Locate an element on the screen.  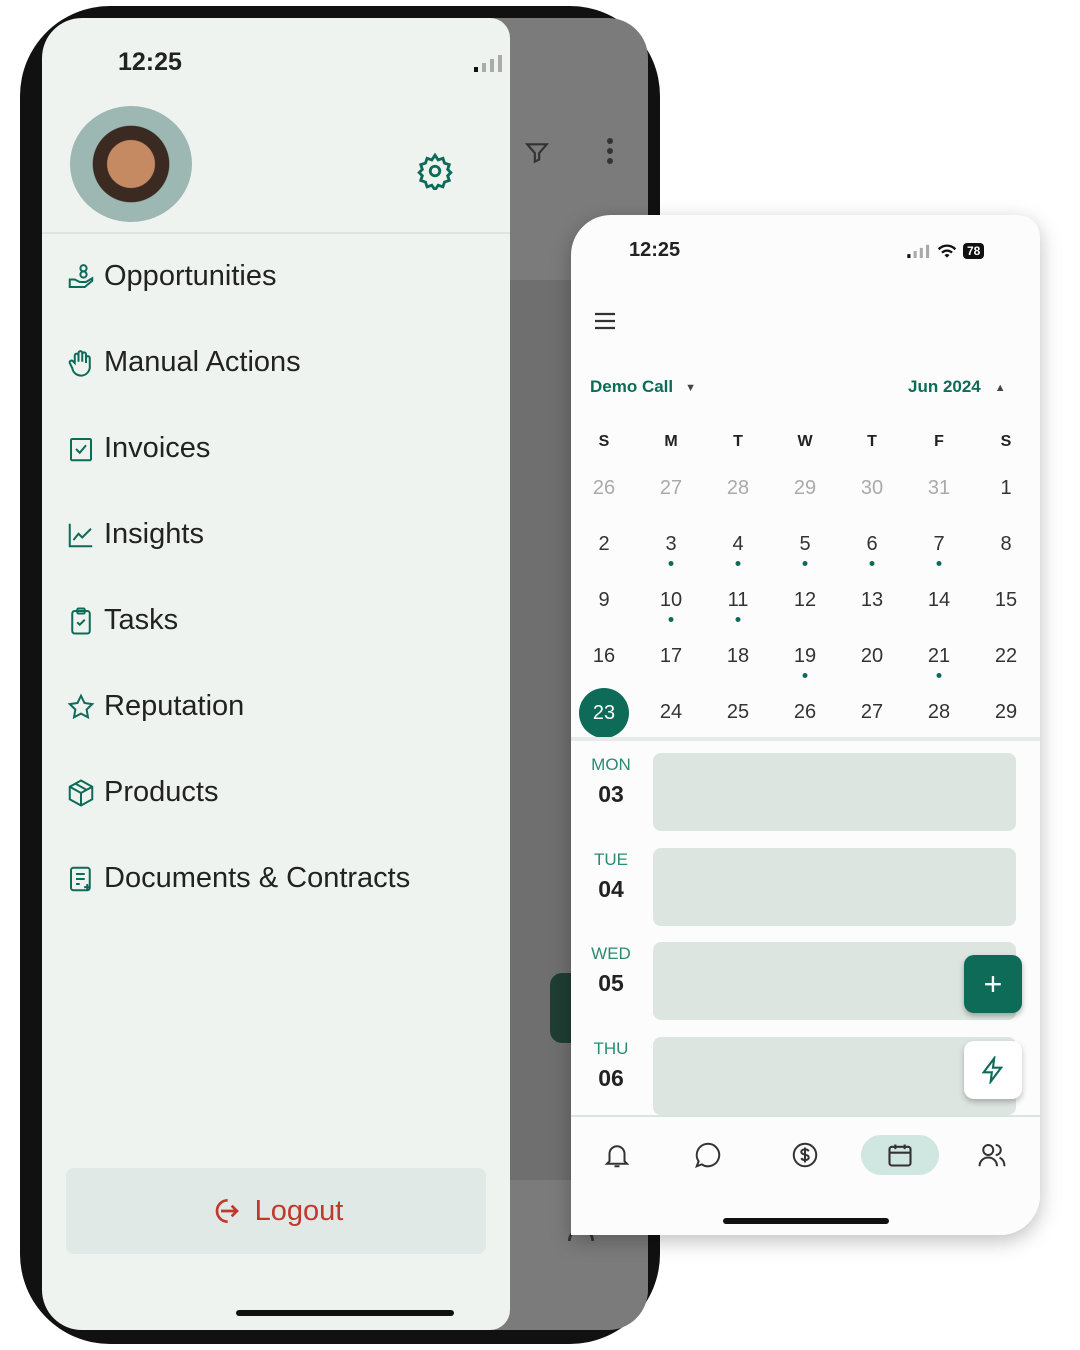
calendar-day: 6 is located at coordinates (872, 544).